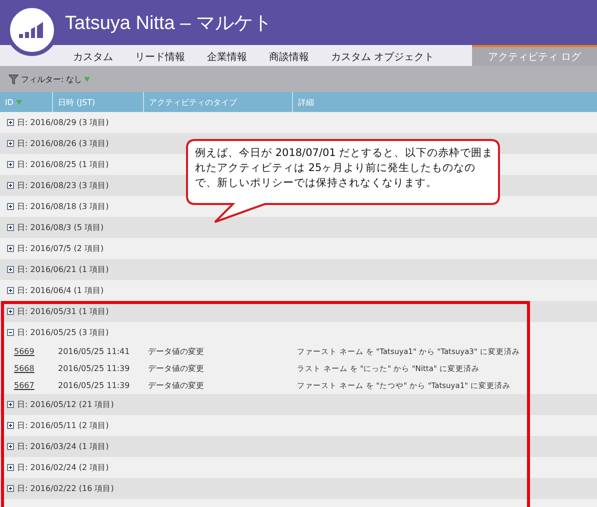 The height and width of the screenshot is (507, 597). What do you see at coordinates (24, 351) in the screenshot?
I see `activity-id-link: 5669` at bounding box center [24, 351].